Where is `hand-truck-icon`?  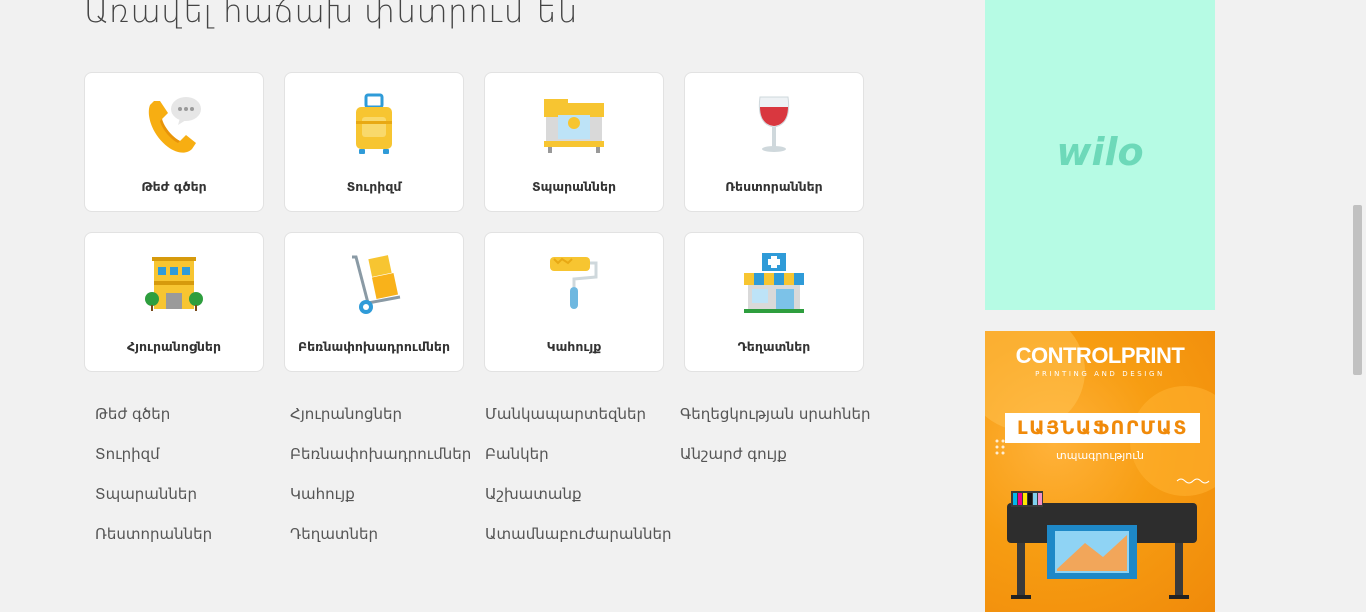 hand-truck-icon is located at coordinates (376, 284).